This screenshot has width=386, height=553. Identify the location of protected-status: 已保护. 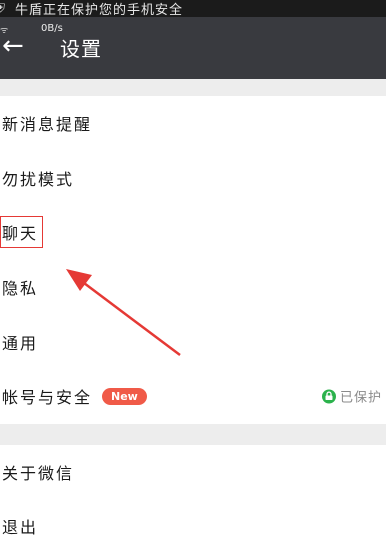
(351, 396).